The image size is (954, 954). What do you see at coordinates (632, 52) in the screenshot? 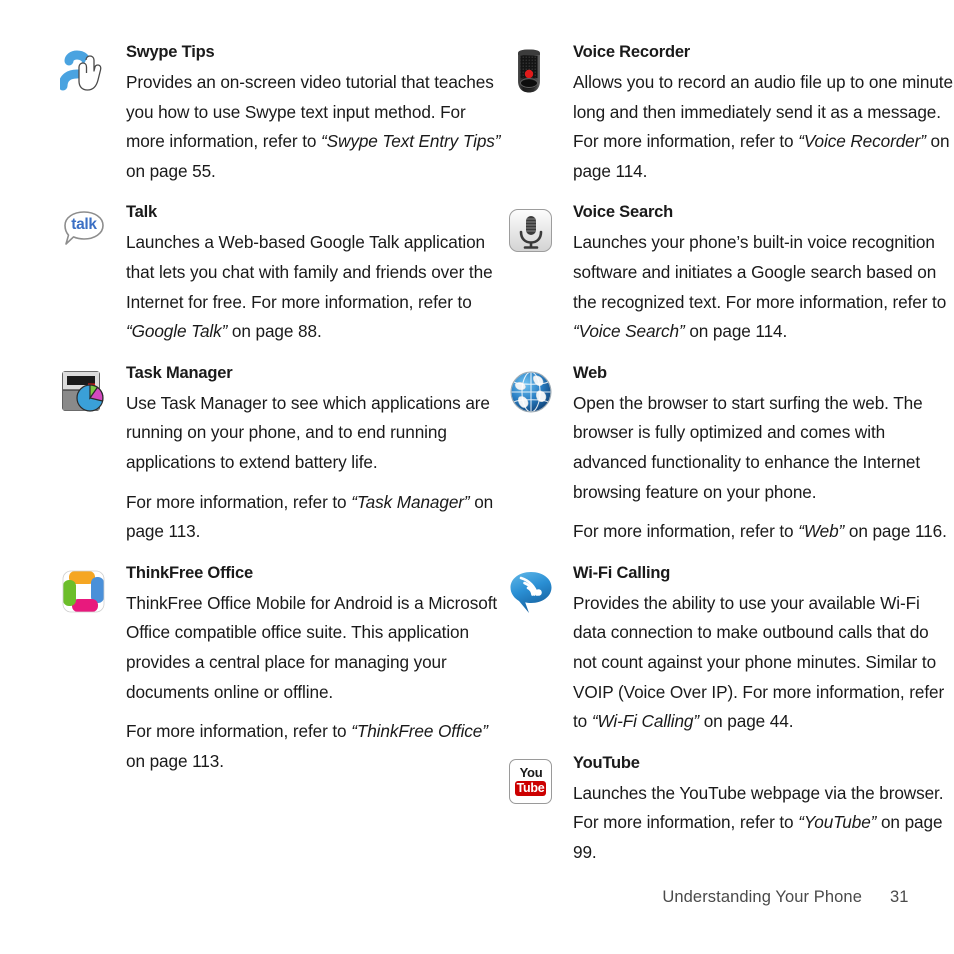
I see `entry-title: Voice Recorder` at bounding box center [632, 52].